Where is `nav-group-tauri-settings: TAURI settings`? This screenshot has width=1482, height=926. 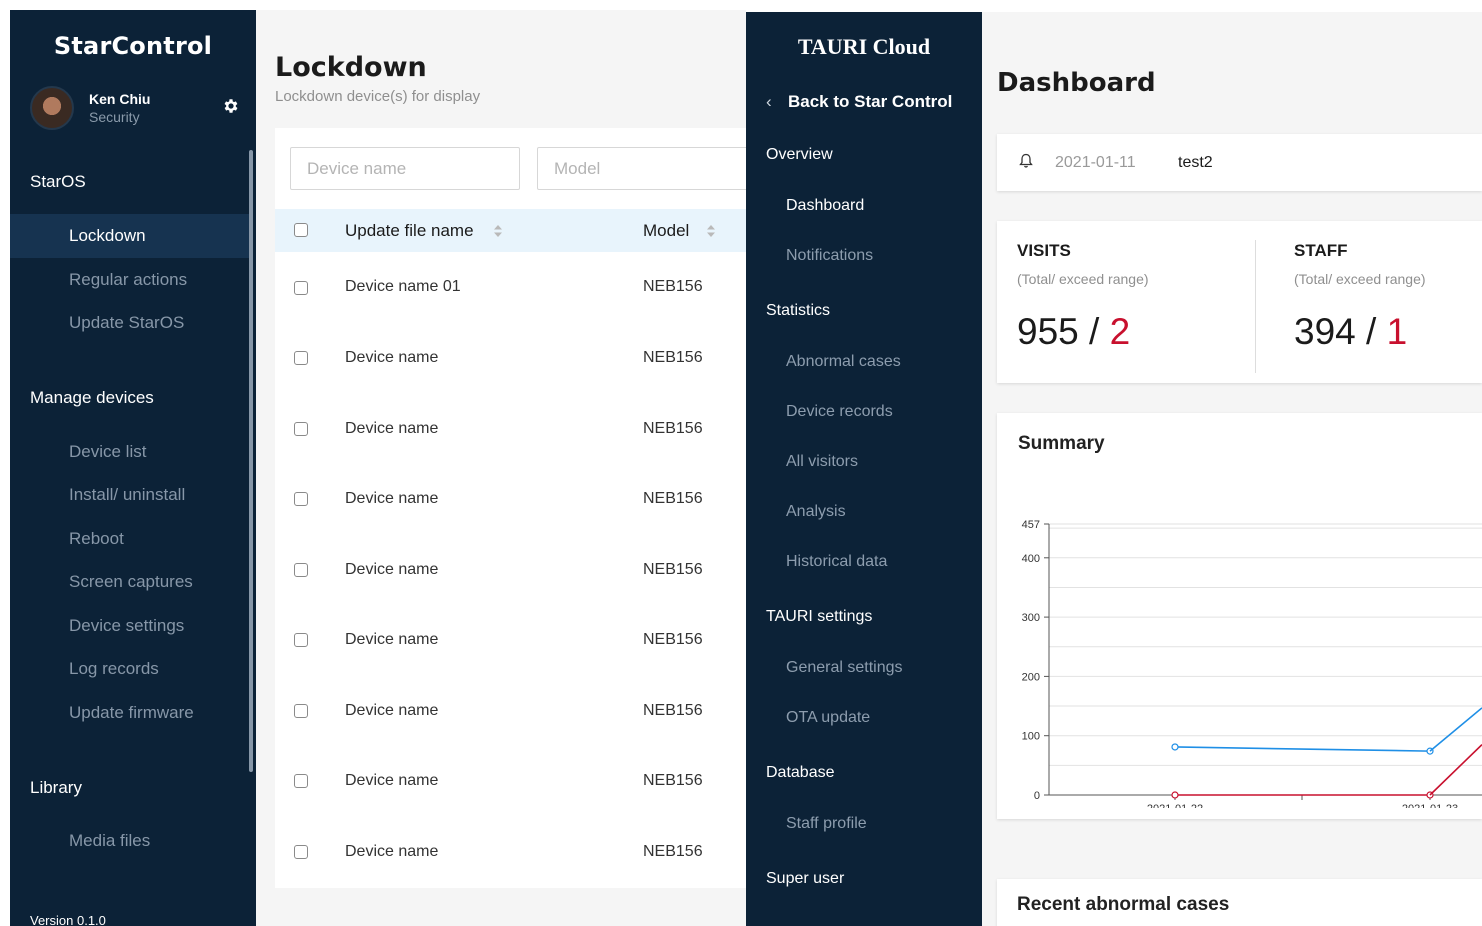 nav-group-tauri-settings: TAURI settings is located at coordinates (819, 617).